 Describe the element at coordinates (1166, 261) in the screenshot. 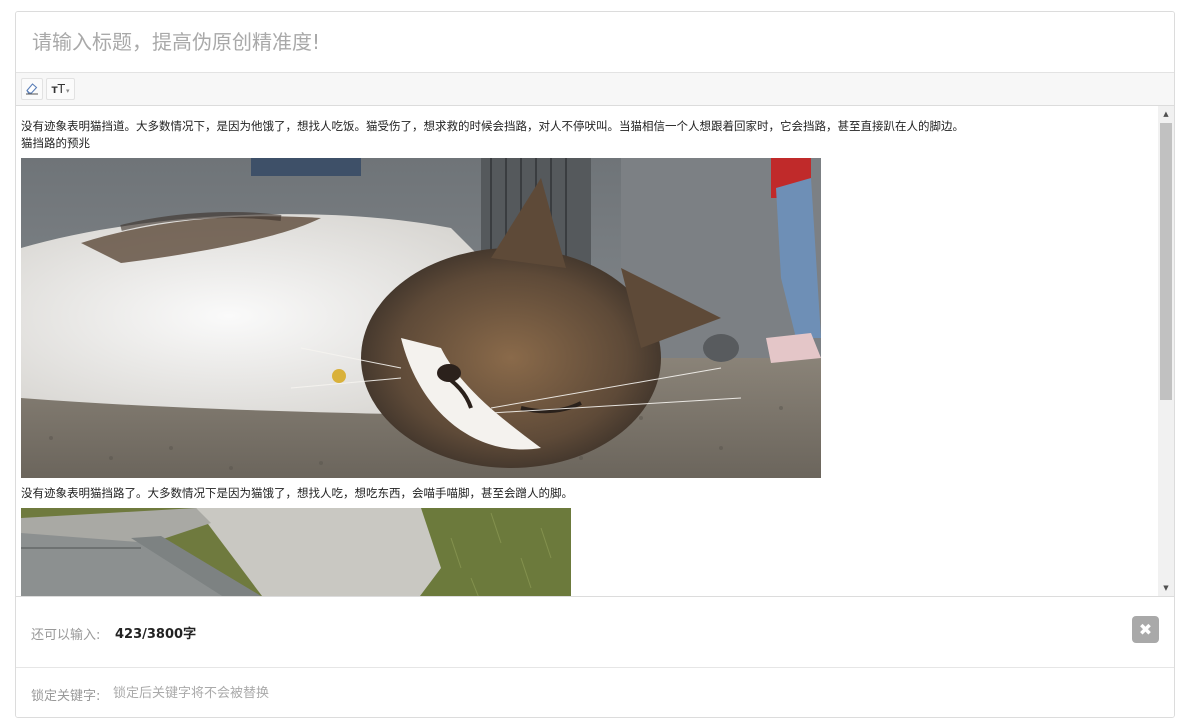

I see `scrollbar-thumb` at that location.